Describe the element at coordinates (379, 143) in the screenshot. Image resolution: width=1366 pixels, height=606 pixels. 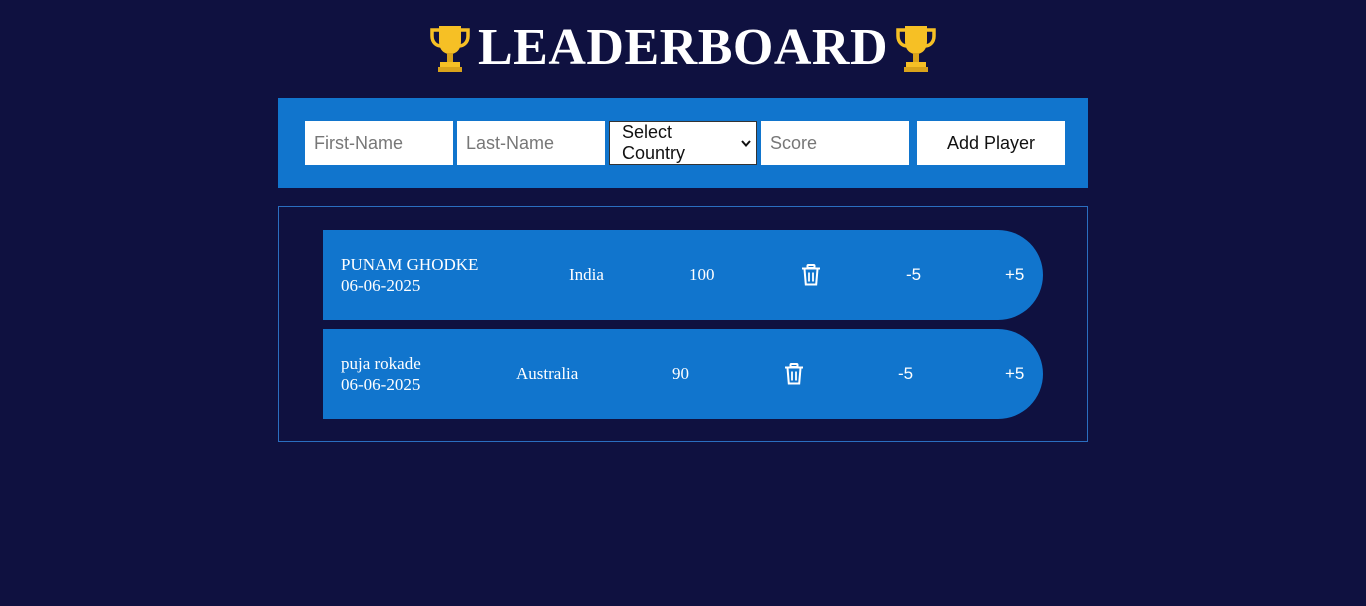
I see `first-name-input` at that location.